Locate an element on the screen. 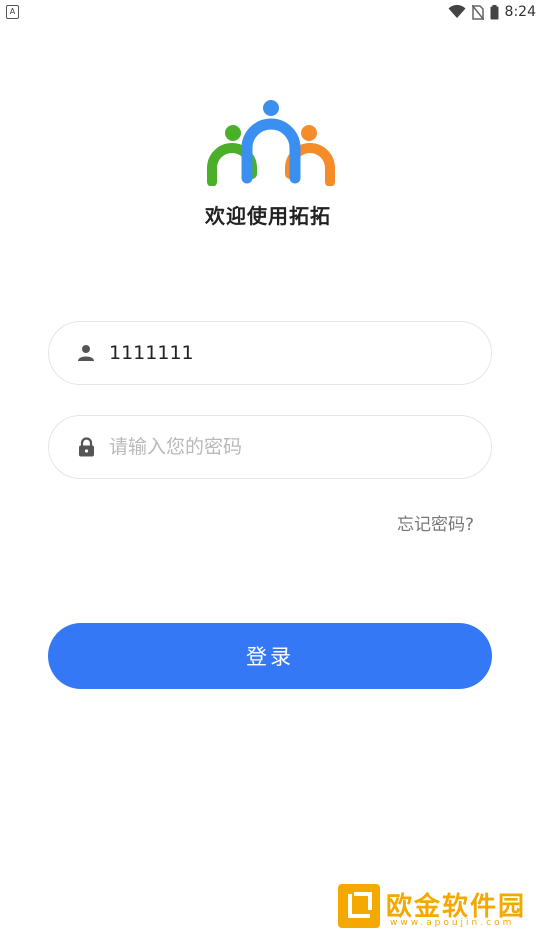 The image size is (536, 931). password-input is located at coordinates (300, 447).